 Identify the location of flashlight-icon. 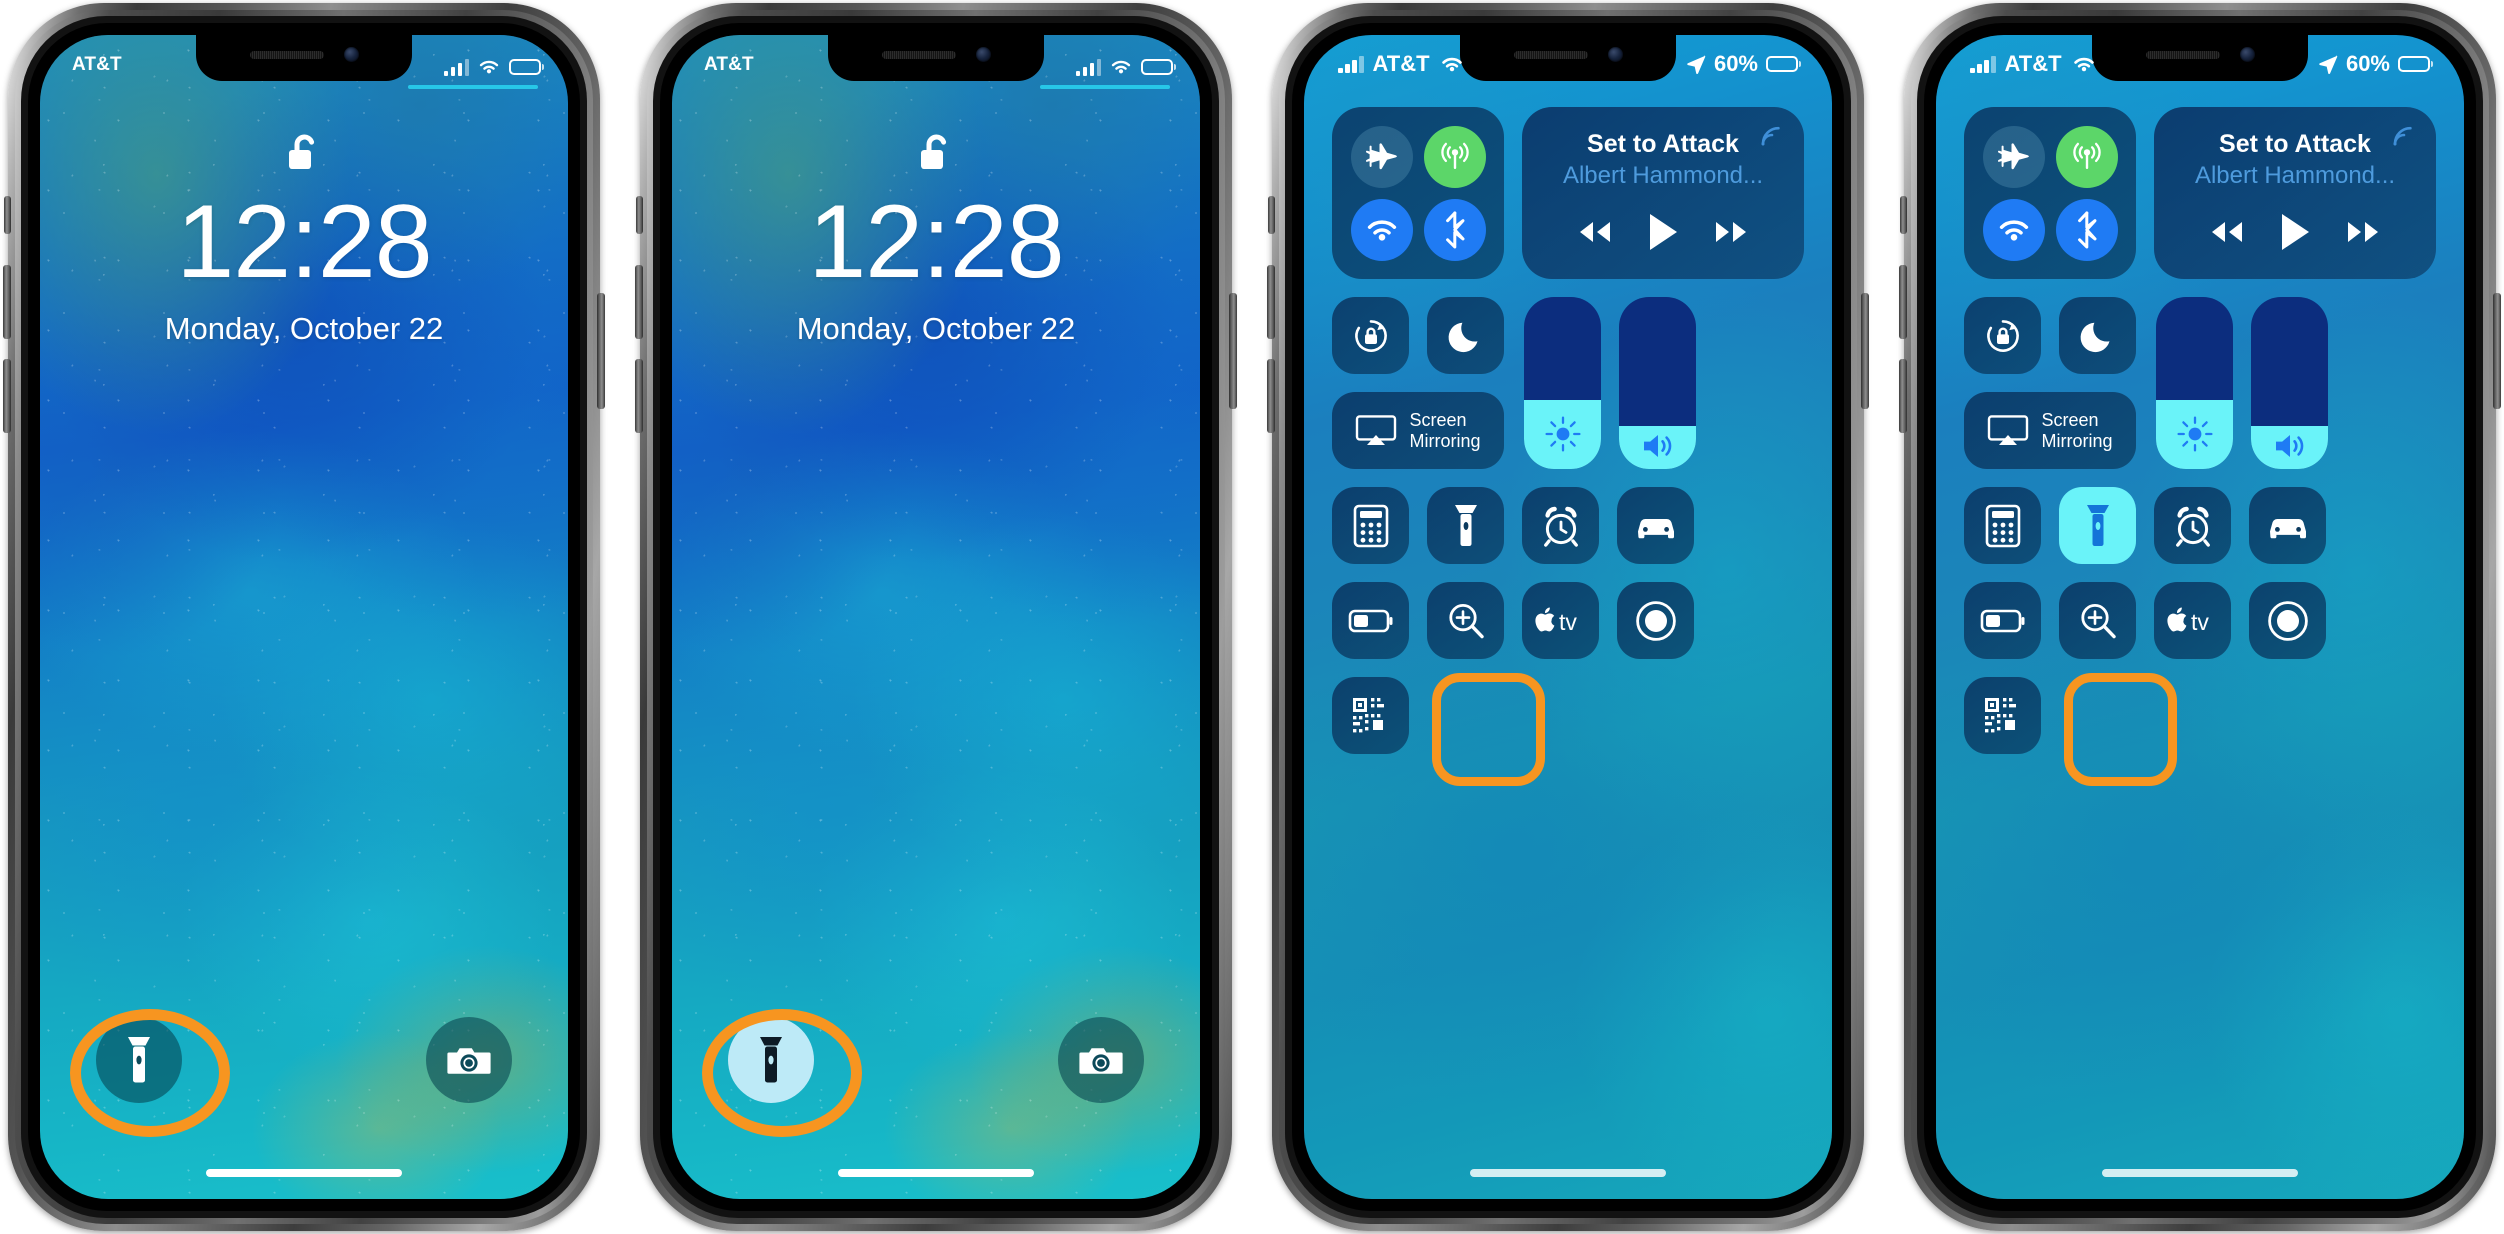
(139, 1060).